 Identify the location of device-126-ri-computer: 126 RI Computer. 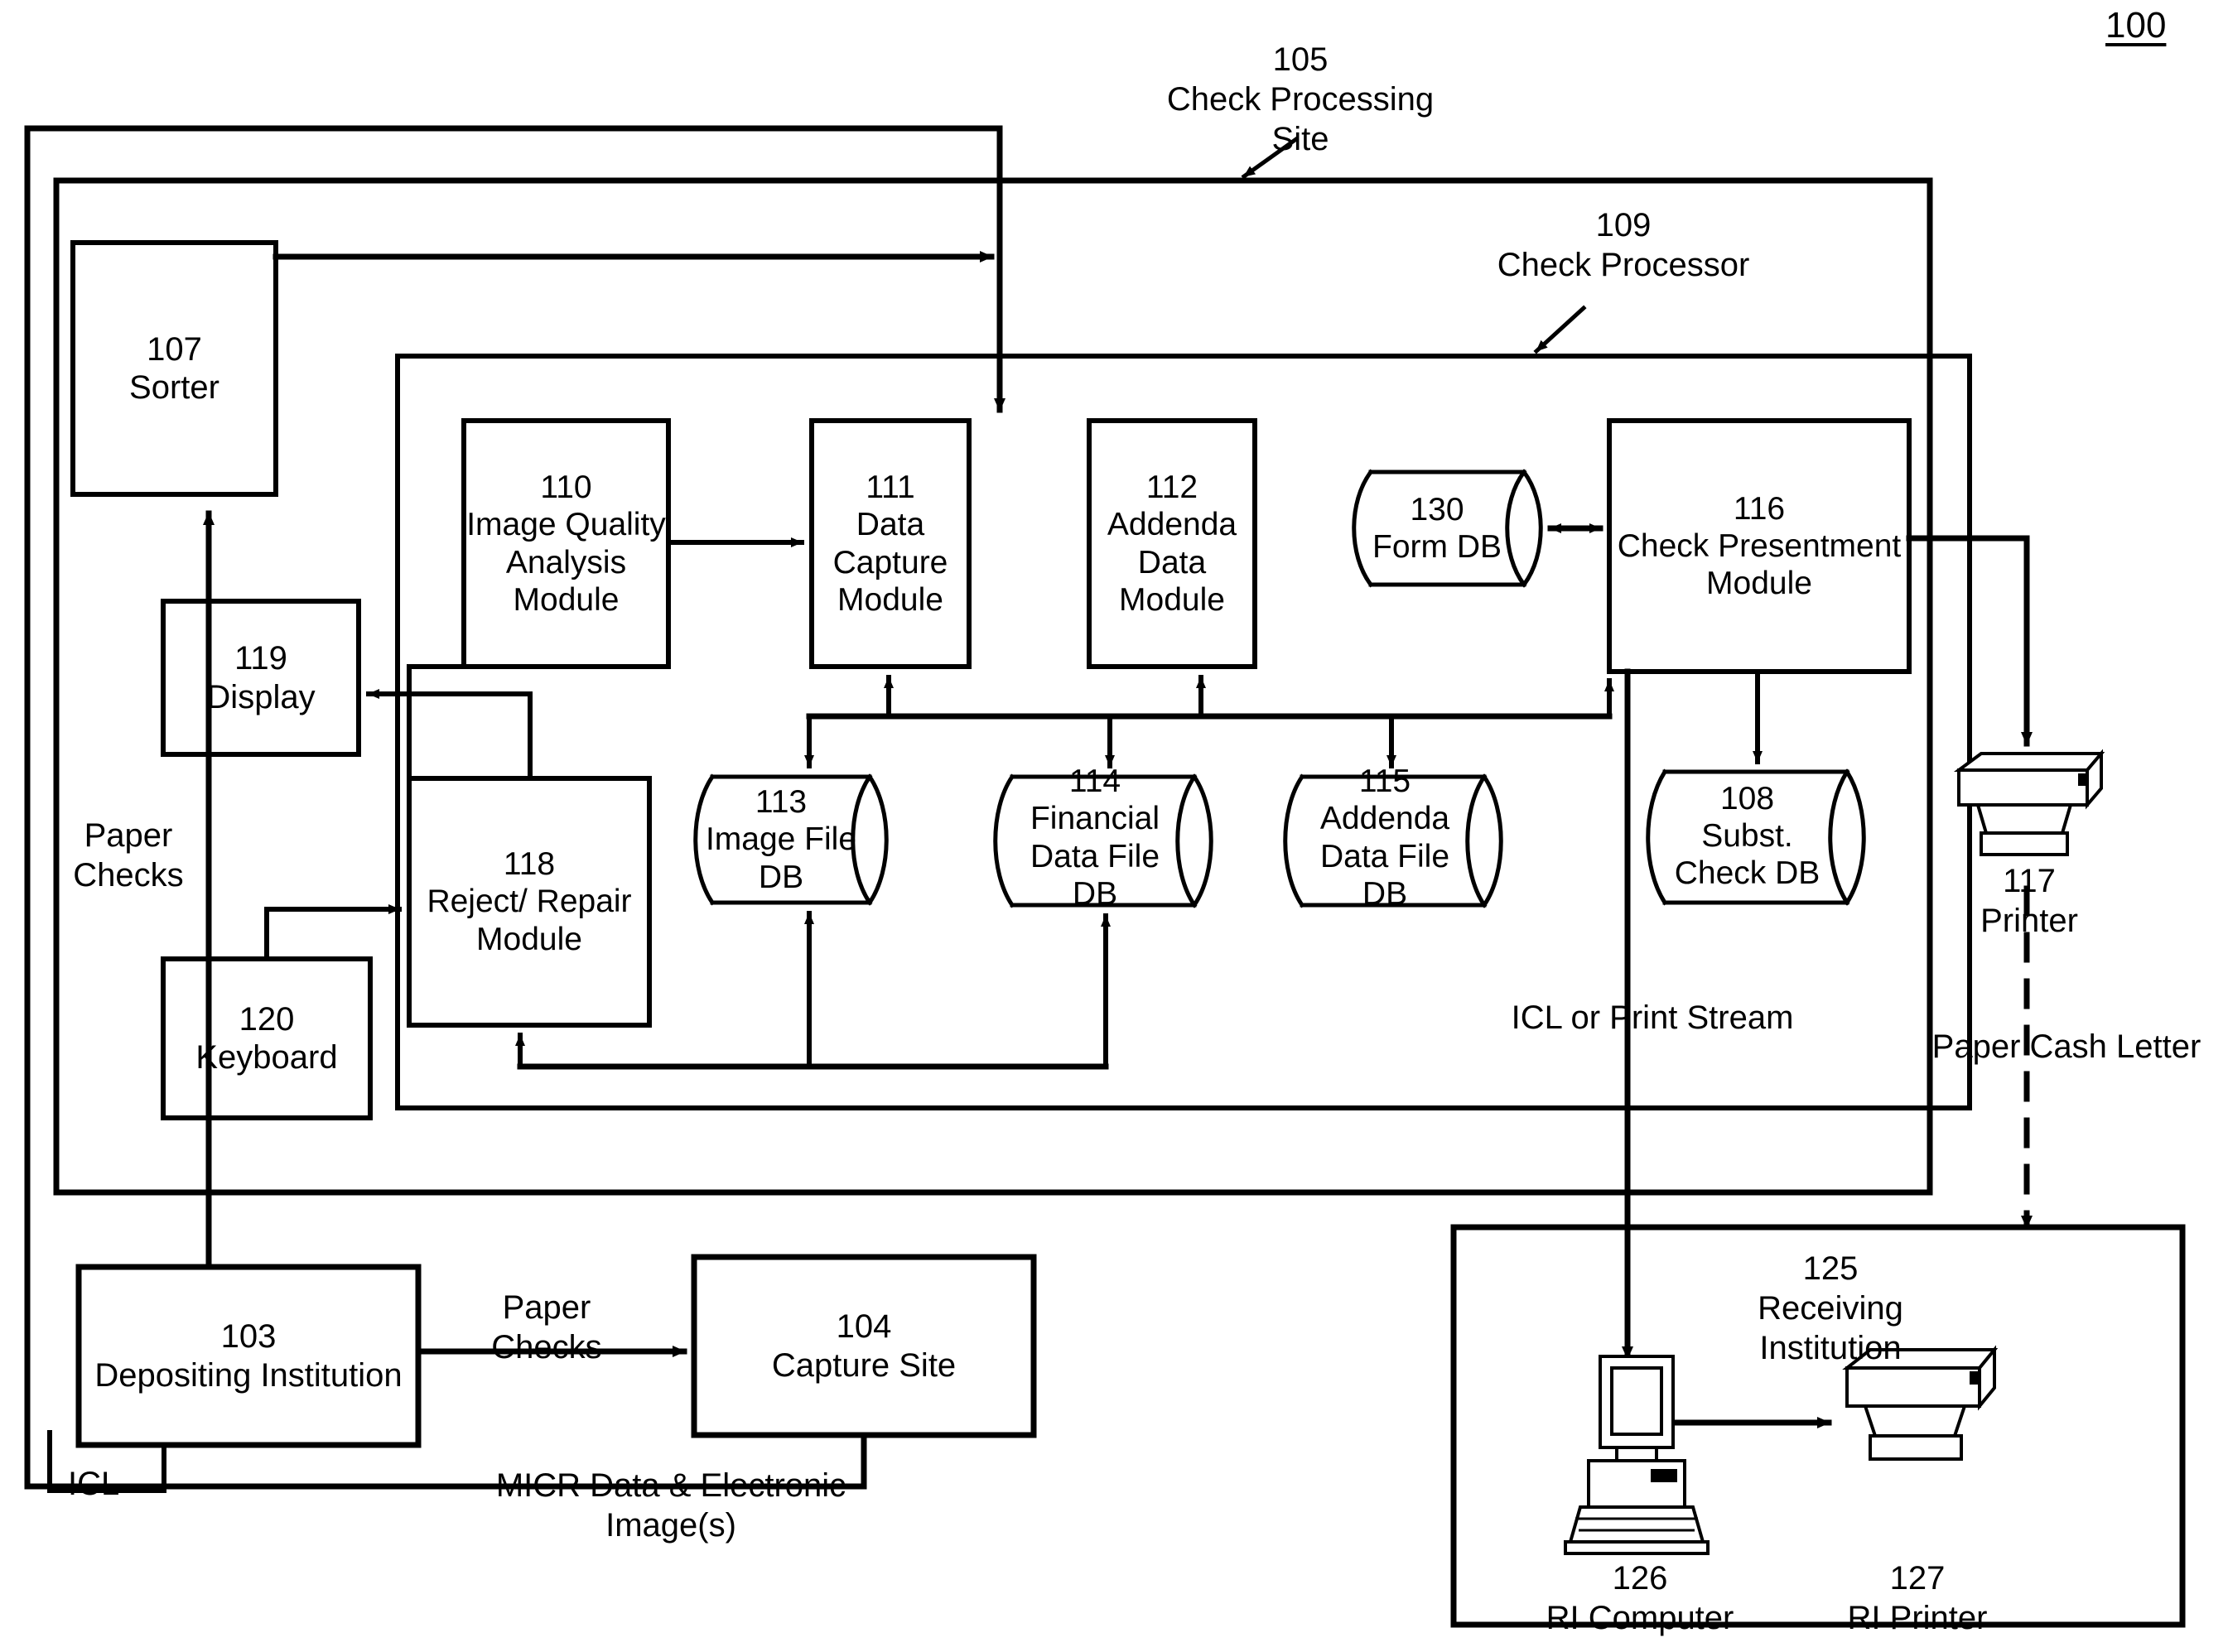
(1640, 1598).